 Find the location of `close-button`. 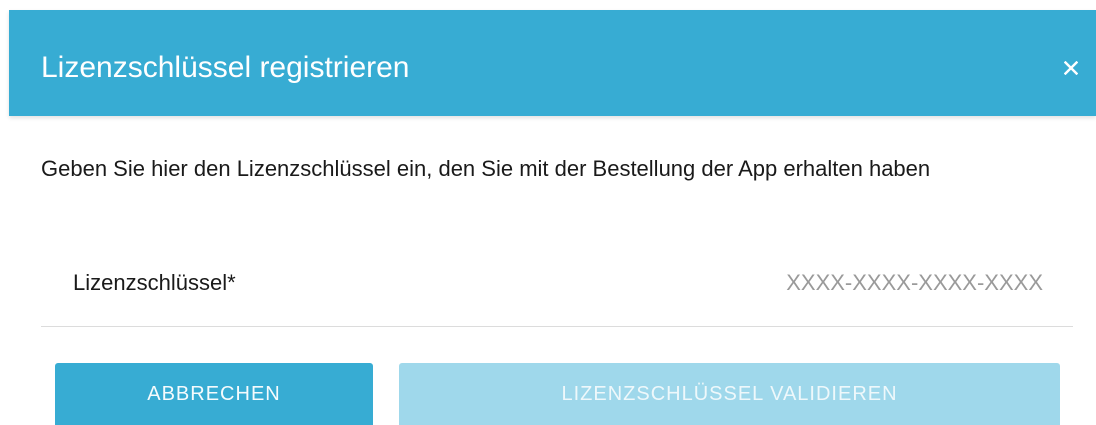

close-button is located at coordinates (1071, 68).